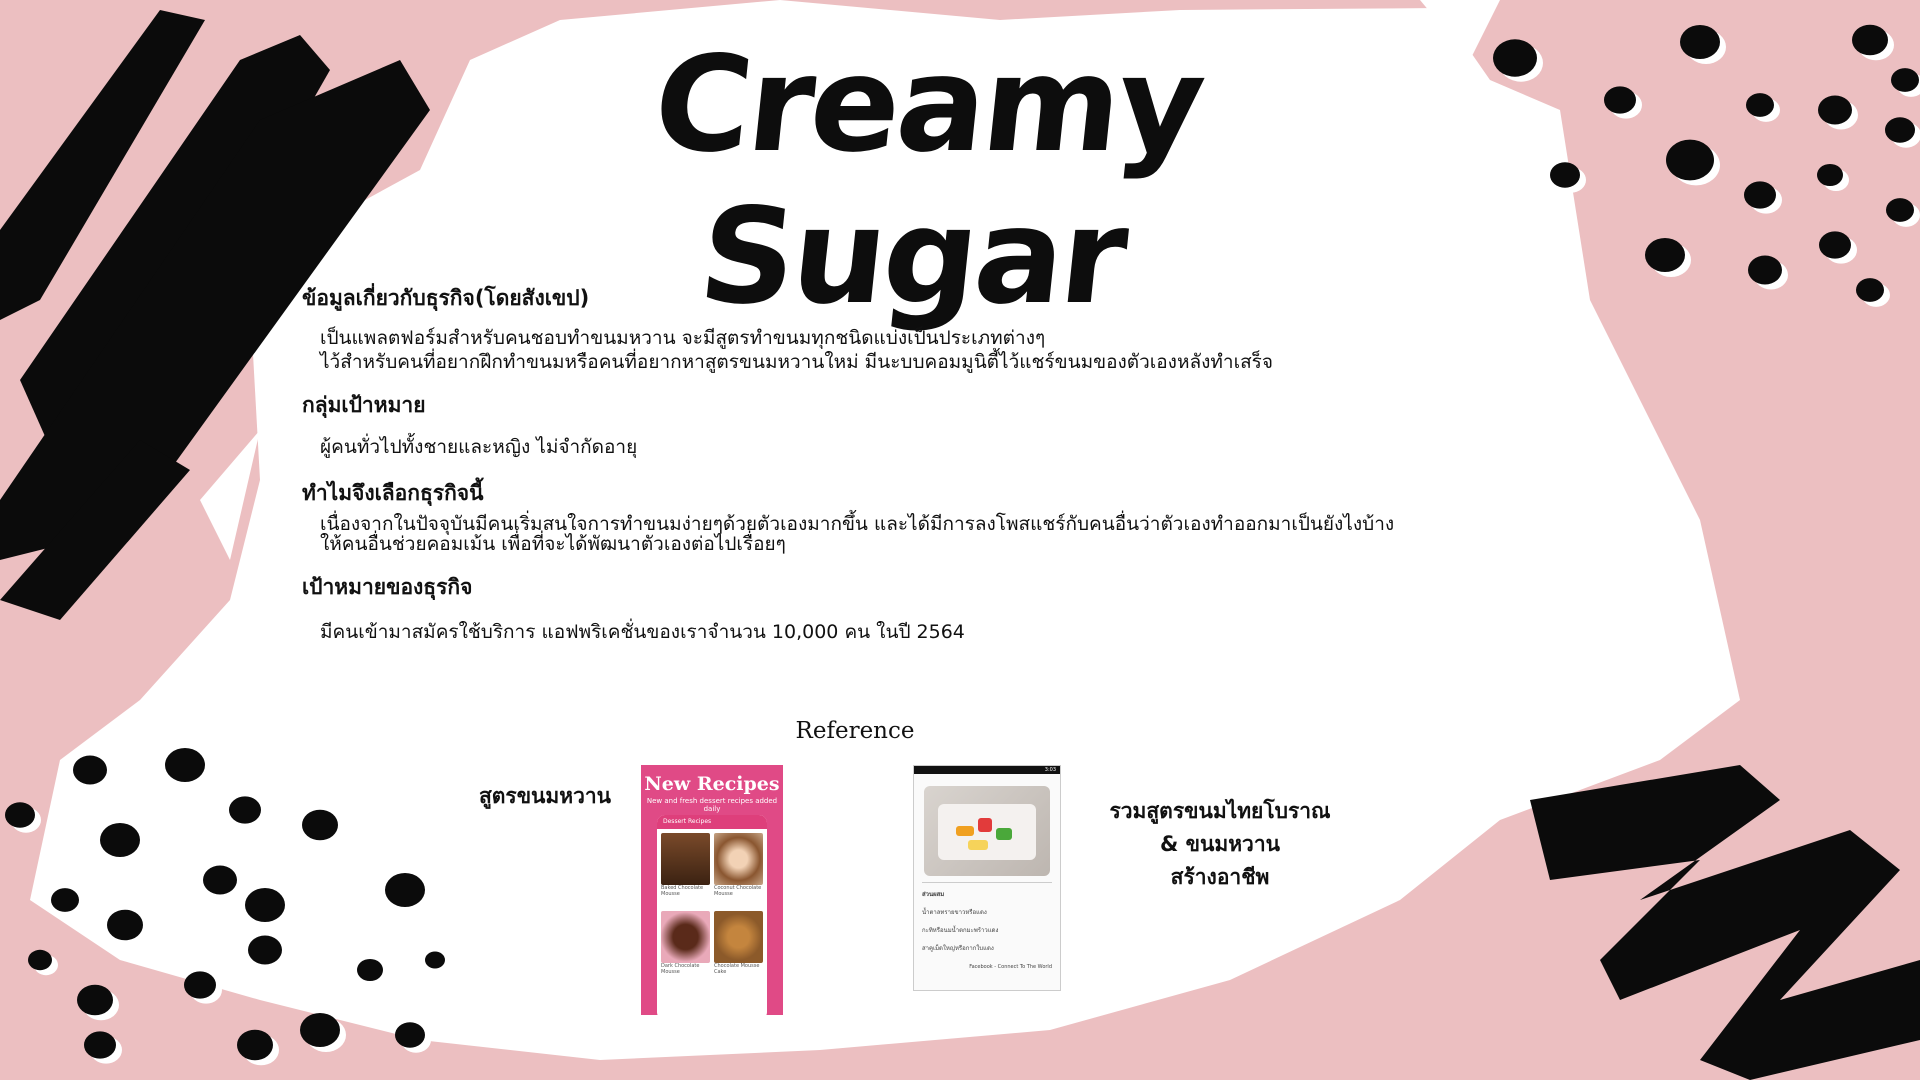 The image size is (1920, 1080). Describe the element at coordinates (960, 930) in the screenshot. I see `app2-line: กะทิหรือนมน้ำตกมะพร้าวแดง` at that location.